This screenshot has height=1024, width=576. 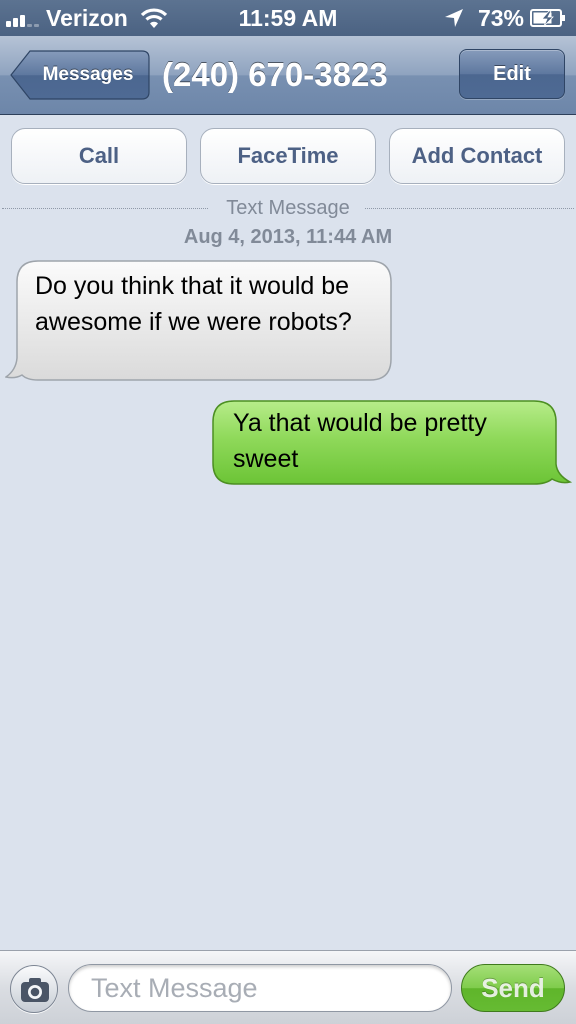 I want to click on call-button: Call, so click(x=99, y=156).